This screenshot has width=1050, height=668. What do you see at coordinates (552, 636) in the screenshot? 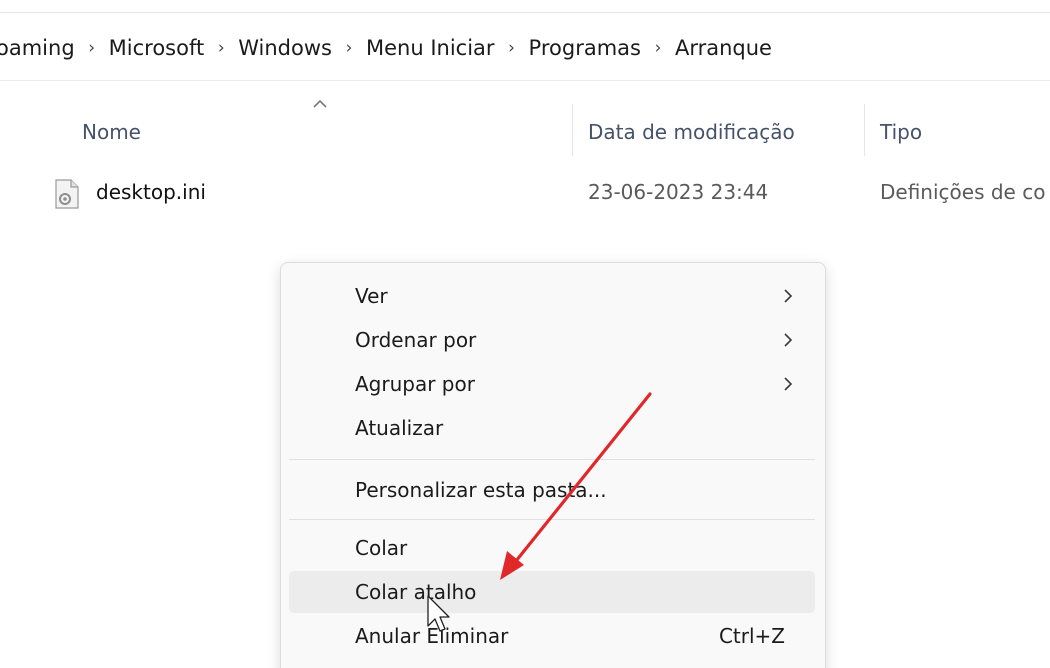
I see `menu-item-anular-eliminar: Anular Eliminar Ctrl+Z` at bounding box center [552, 636].